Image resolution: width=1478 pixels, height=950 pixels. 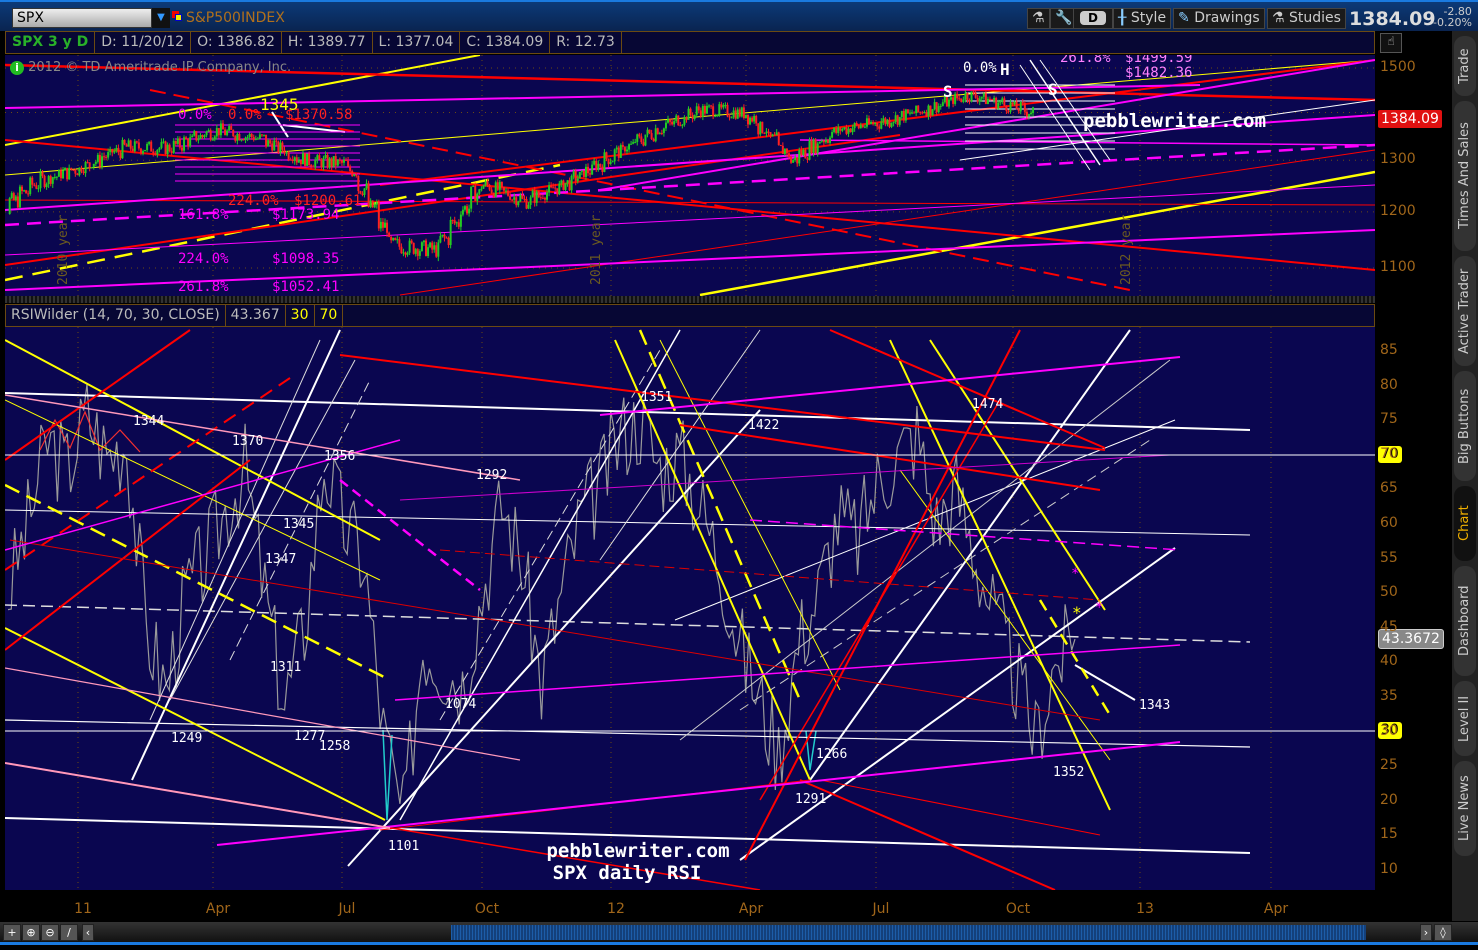 I want to click on price-annotation: $1482.36, so click(x=1158, y=73).